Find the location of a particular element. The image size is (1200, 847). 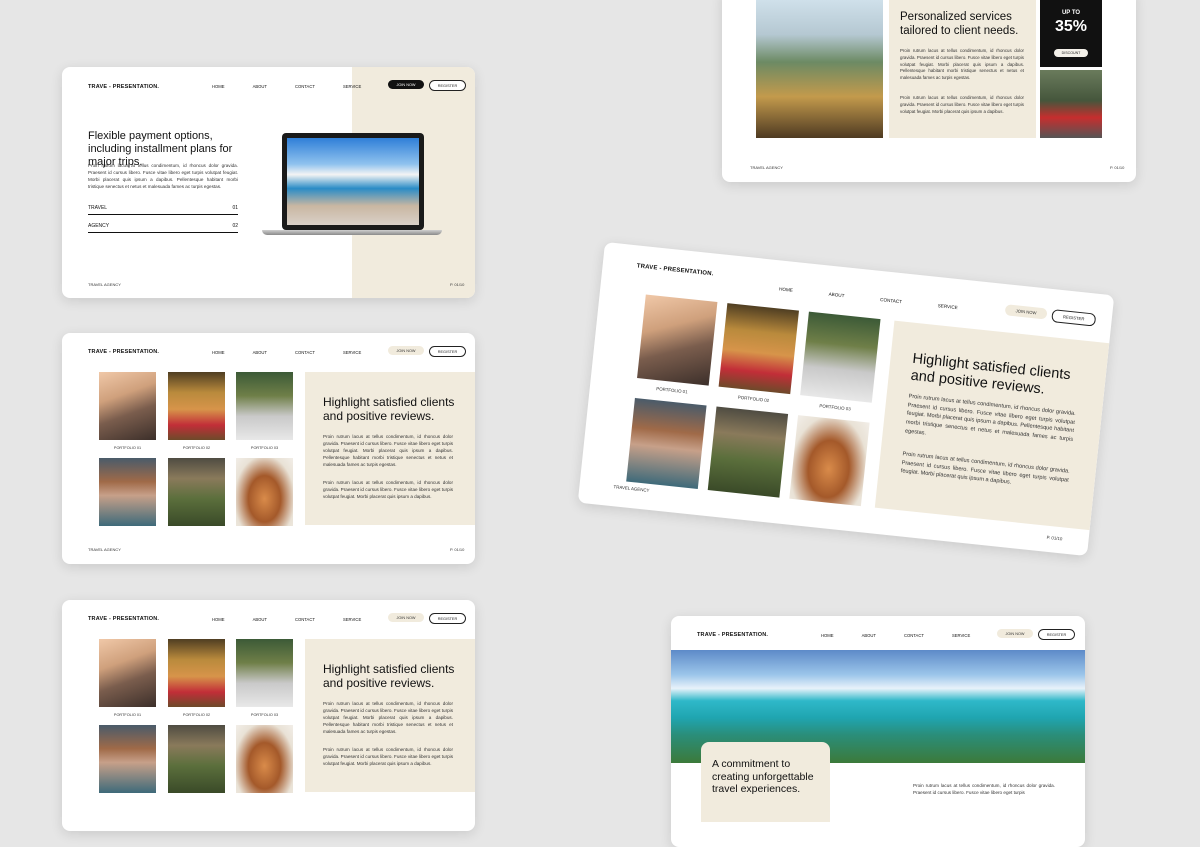

car-photo is located at coordinates (1071, 104).